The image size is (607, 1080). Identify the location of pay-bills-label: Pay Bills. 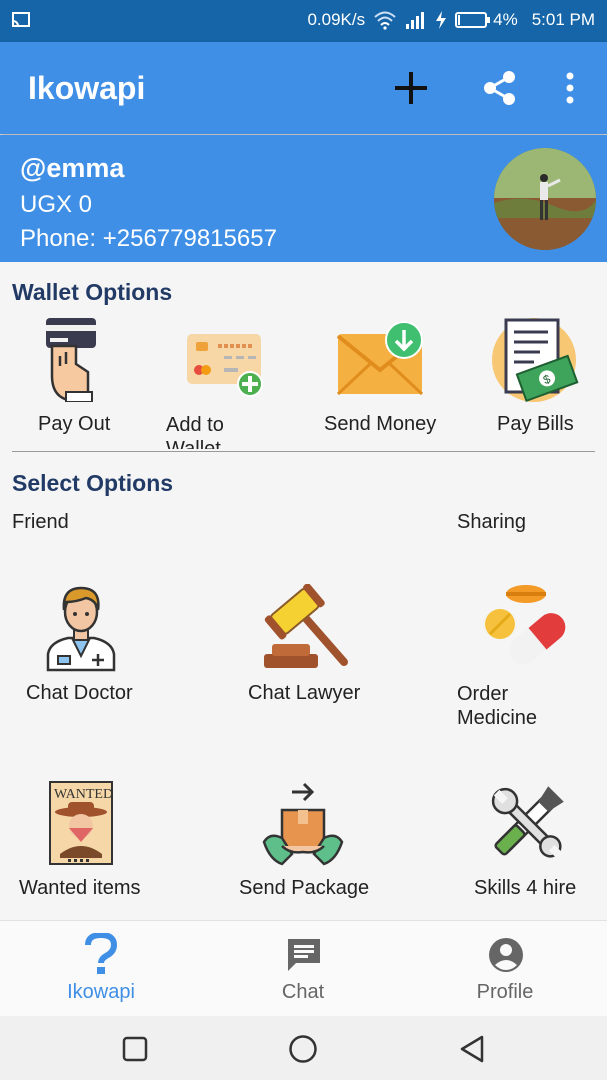
(535, 424).